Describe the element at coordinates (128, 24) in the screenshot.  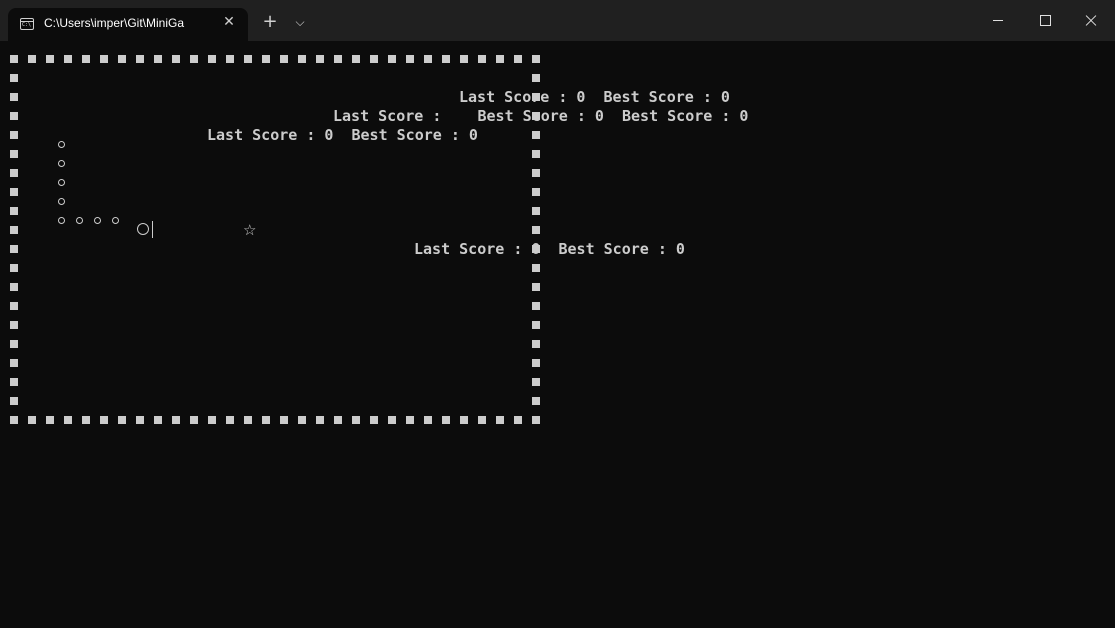
I see `terminal-tab: C:\ C:\Users\imper\Git\MiniGa ✕` at that location.